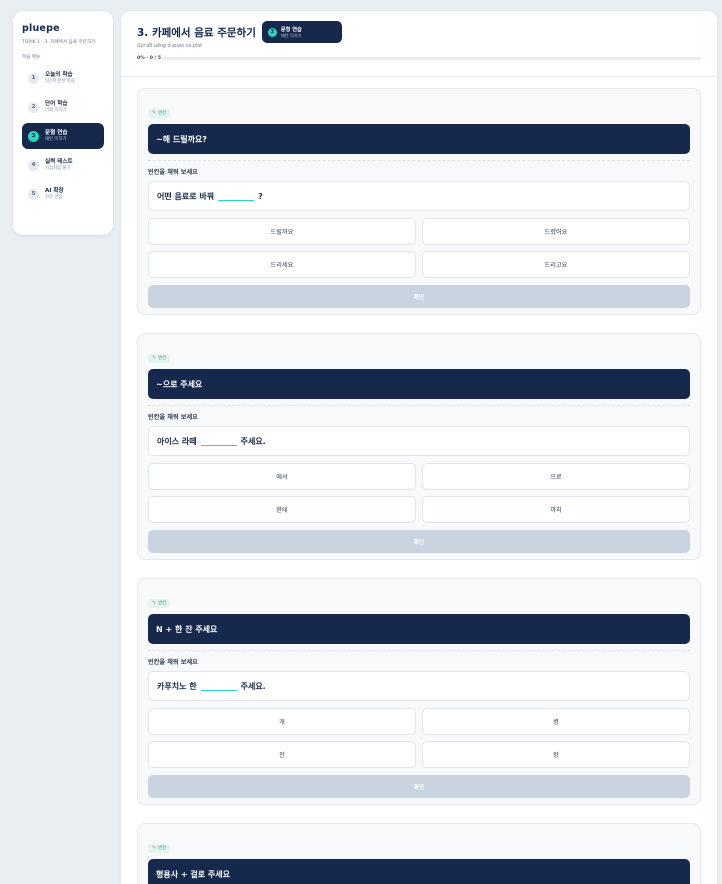  What do you see at coordinates (556, 231) in the screenshot?
I see `option-button: 드렸어요` at bounding box center [556, 231].